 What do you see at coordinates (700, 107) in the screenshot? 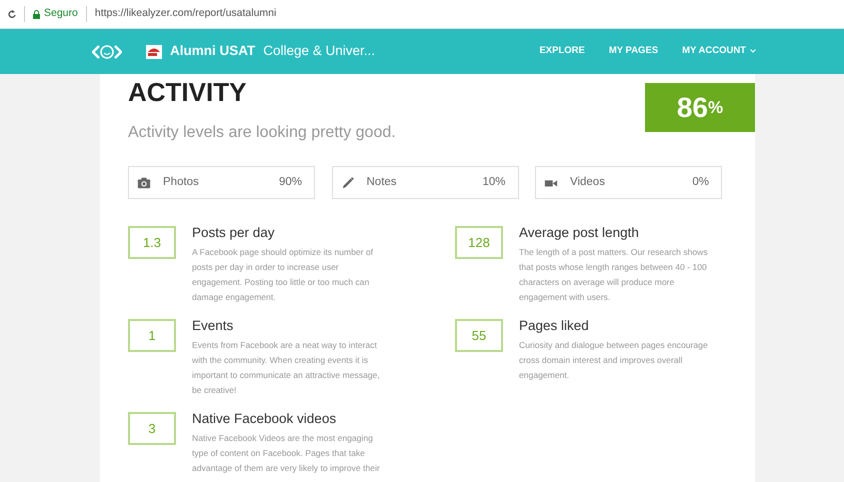
I see `score-badge: 86%` at bounding box center [700, 107].